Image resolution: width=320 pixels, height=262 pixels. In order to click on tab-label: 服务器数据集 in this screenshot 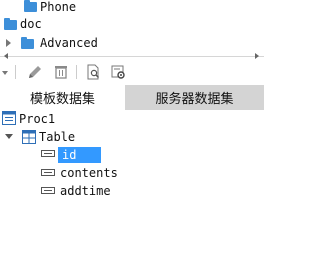, I will do `click(194, 98)`.